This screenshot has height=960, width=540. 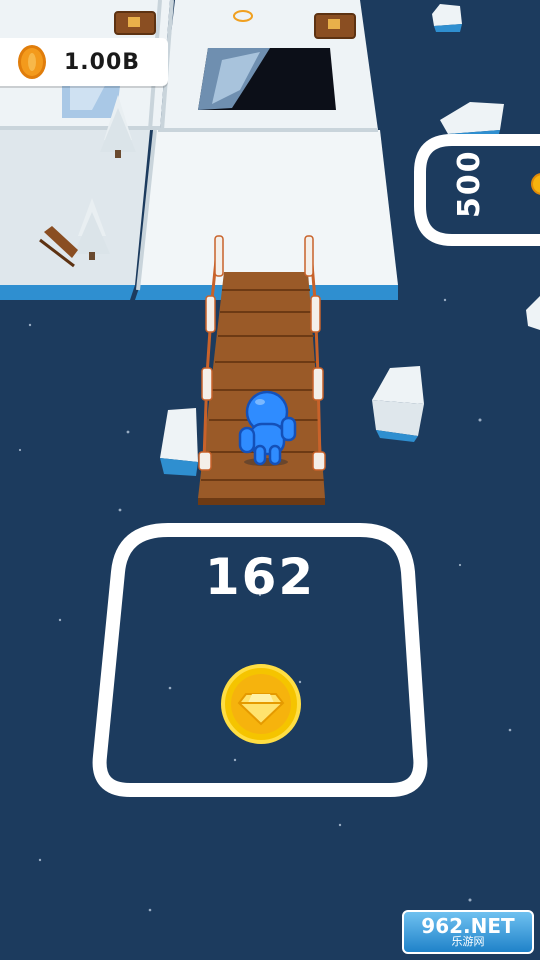 I want to click on ice-chunk-left, so click(x=179, y=442).